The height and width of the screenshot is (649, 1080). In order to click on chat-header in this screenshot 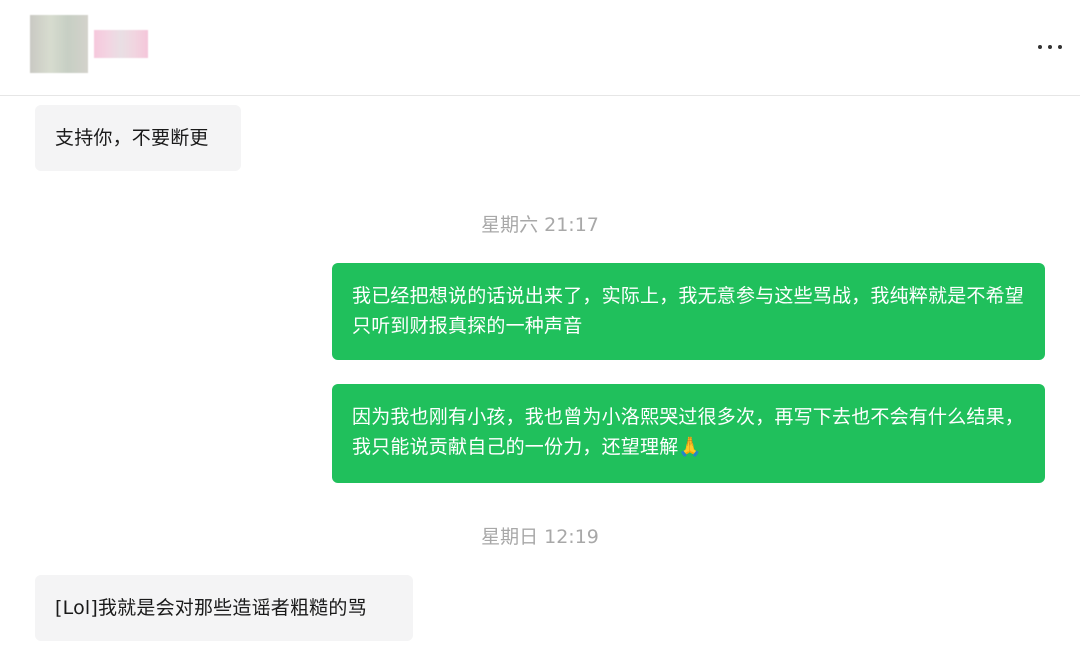, I will do `click(540, 48)`.